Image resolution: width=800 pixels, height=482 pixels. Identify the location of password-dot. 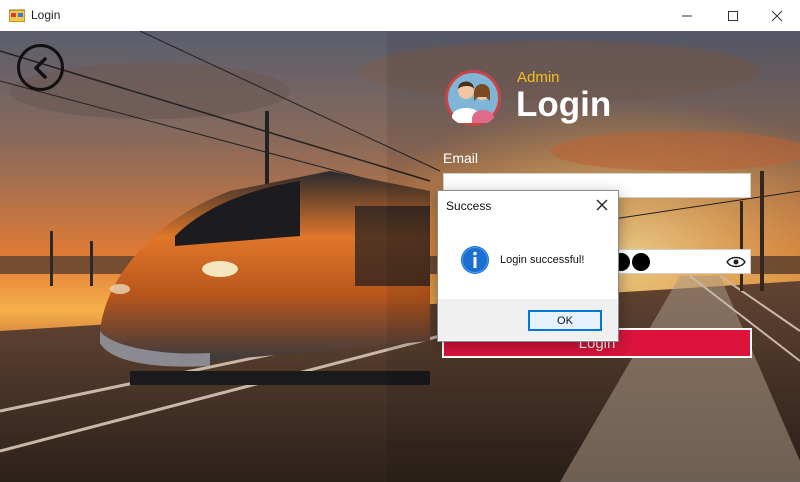
(641, 262).